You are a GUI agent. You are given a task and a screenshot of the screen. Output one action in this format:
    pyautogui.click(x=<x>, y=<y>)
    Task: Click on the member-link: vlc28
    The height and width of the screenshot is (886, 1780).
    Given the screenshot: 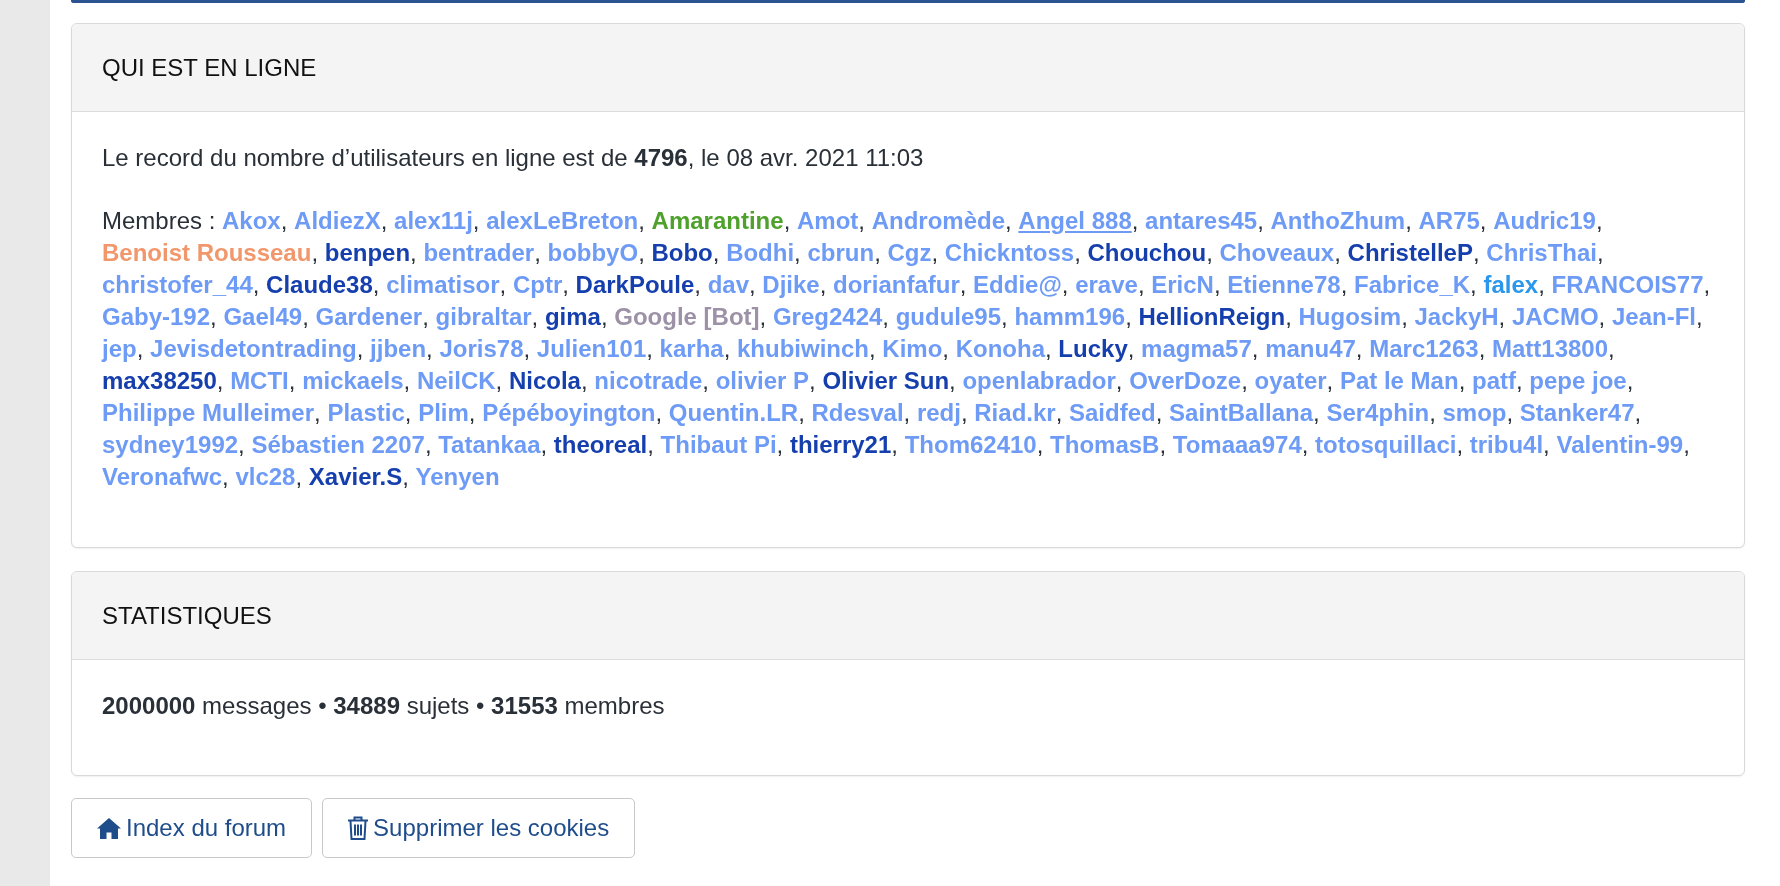 What is the action you would take?
    pyautogui.click(x=265, y=476)
    